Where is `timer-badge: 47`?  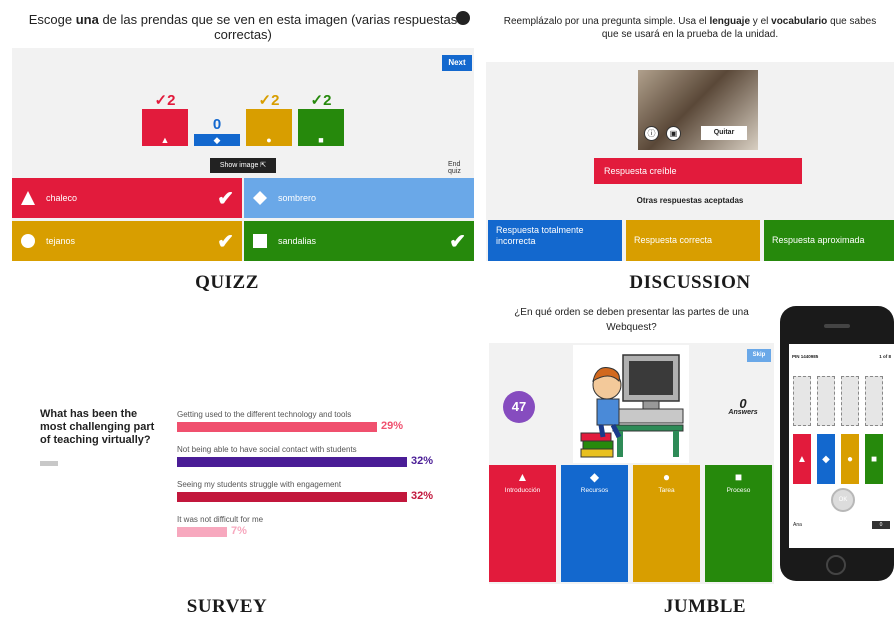
timer-badge: 47 is located at coordinates (519, 407).